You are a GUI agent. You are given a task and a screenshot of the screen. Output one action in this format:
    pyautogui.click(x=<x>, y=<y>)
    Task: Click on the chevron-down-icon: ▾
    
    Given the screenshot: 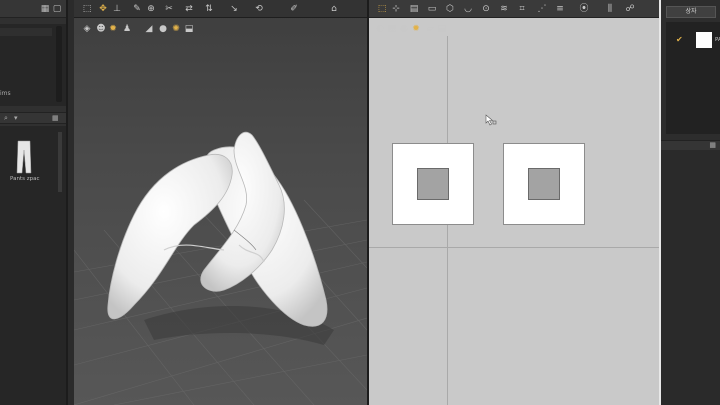 What is the action you would take?
    pyautogui.click(x=16, y=118)
    